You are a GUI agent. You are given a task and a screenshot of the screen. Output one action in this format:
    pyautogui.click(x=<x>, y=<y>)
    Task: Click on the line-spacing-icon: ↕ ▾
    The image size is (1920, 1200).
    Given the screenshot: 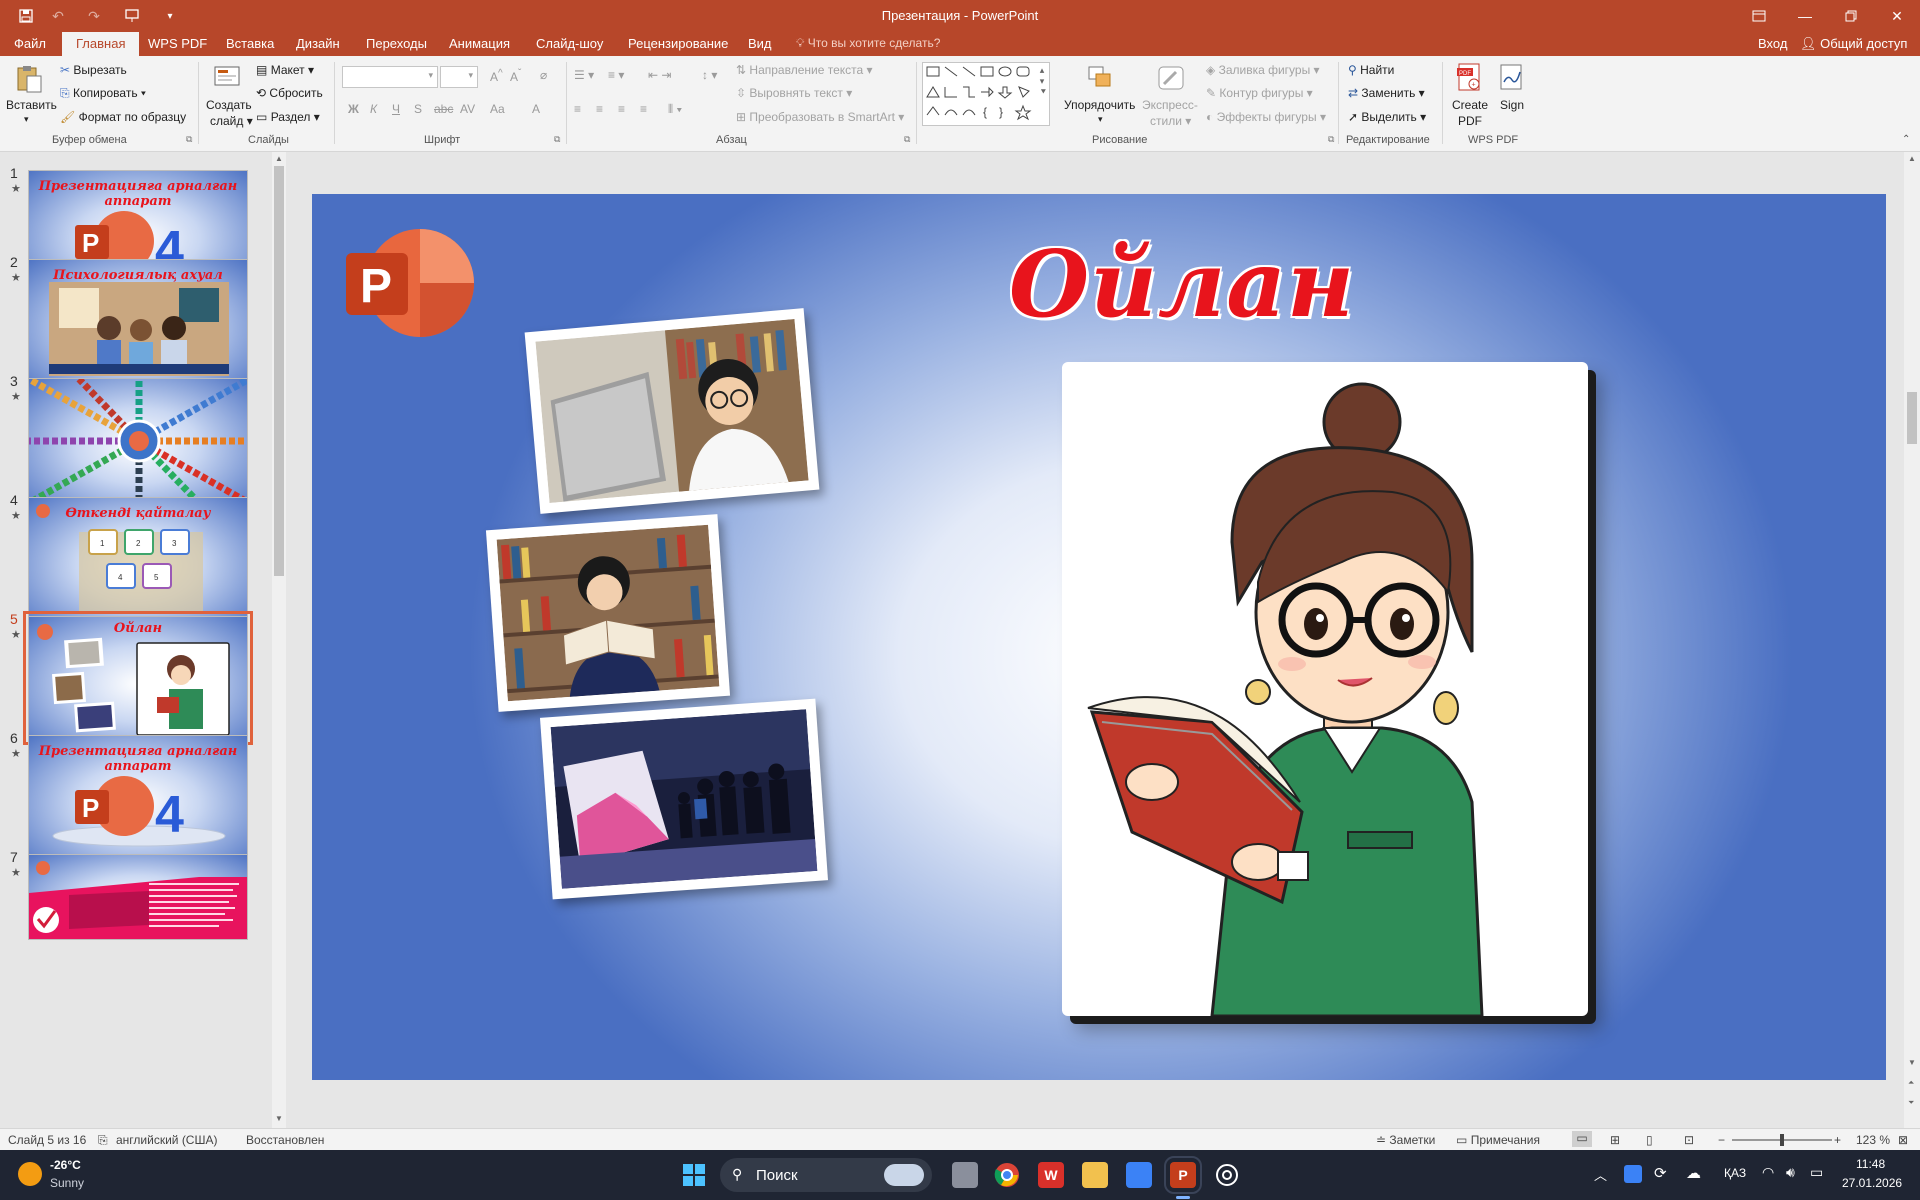 What is the action you would take?
    pyautogui.click(x=709, y=75)
    